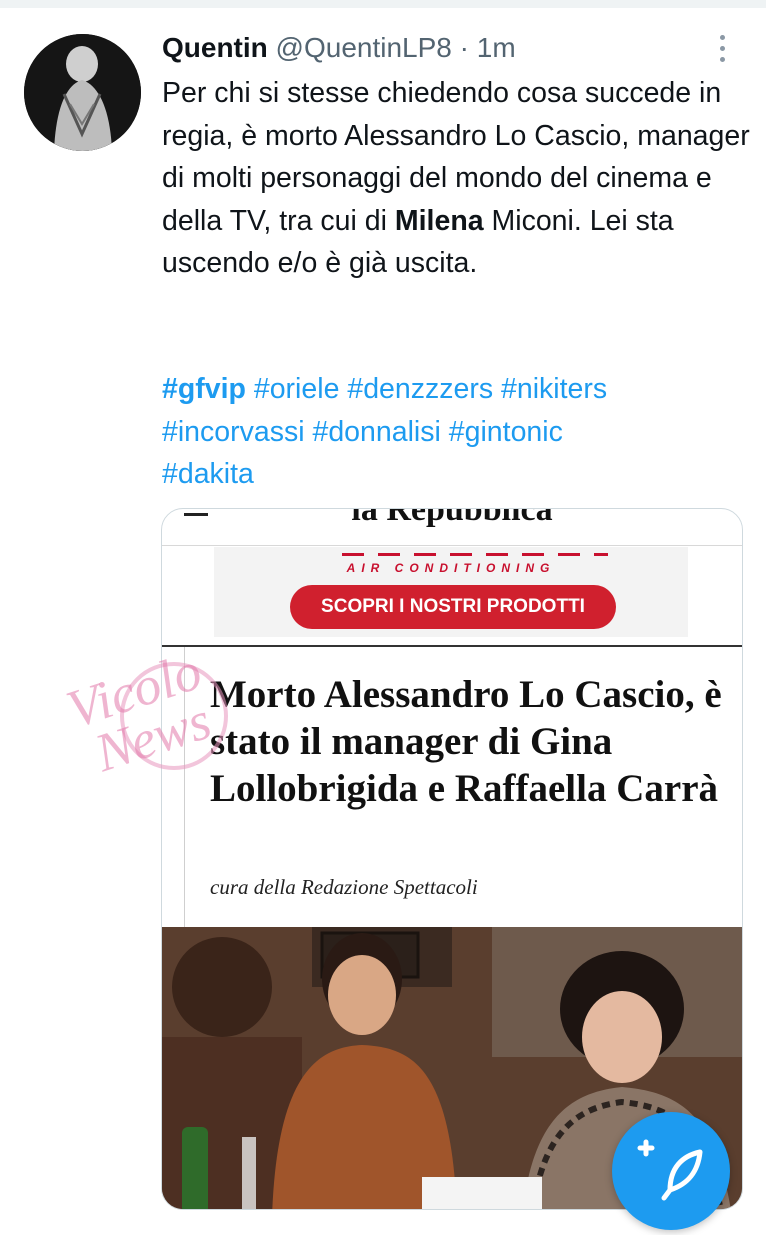 Image resolution: width=766 pixels, height=1235 pixels. I want to click on logo-divider, so click(452, 545).